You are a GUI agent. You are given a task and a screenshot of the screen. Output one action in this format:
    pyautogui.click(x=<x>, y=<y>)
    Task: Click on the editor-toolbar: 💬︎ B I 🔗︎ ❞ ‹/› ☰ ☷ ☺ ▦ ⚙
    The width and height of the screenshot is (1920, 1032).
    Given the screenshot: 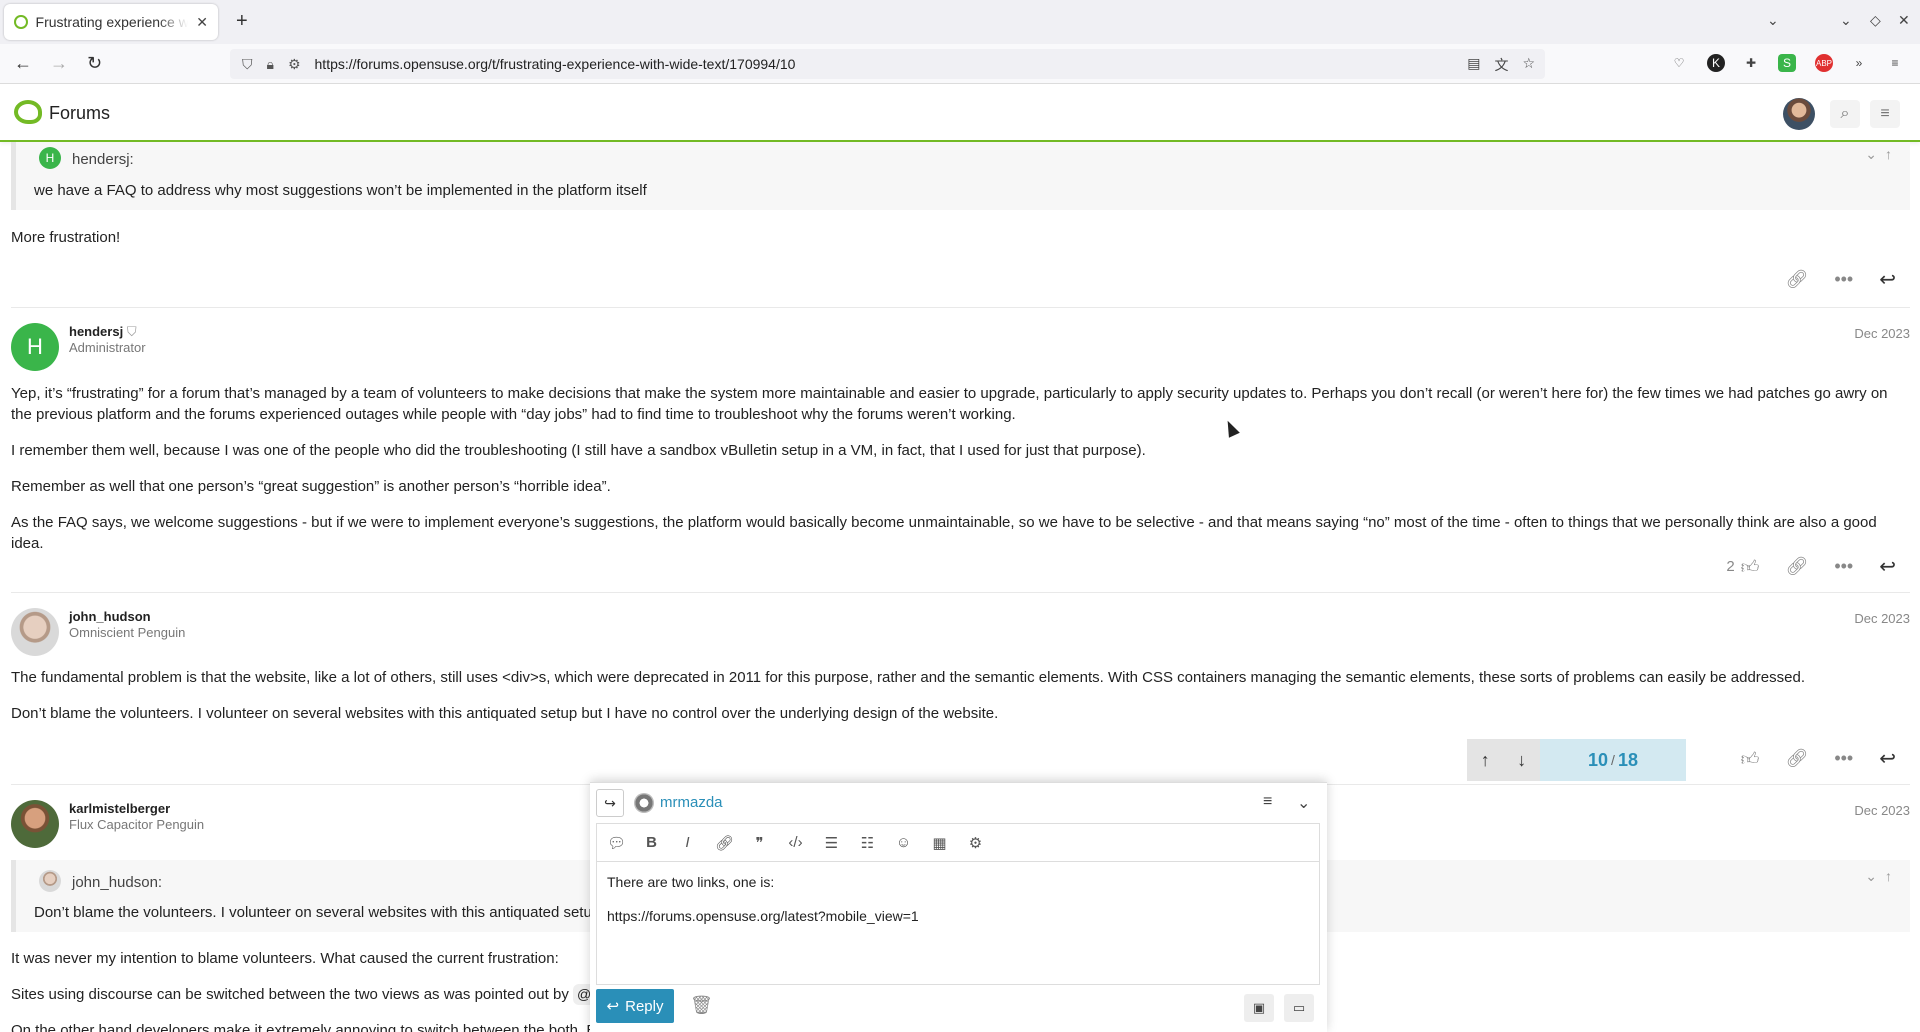 What is the action you would take?
    pyautogui.click(x=958, y=842)
    